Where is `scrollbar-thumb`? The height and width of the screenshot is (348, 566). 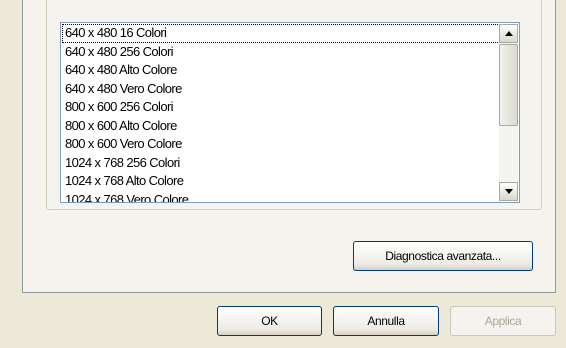
scrollbar-thumb is located at coordinates (508, 85).